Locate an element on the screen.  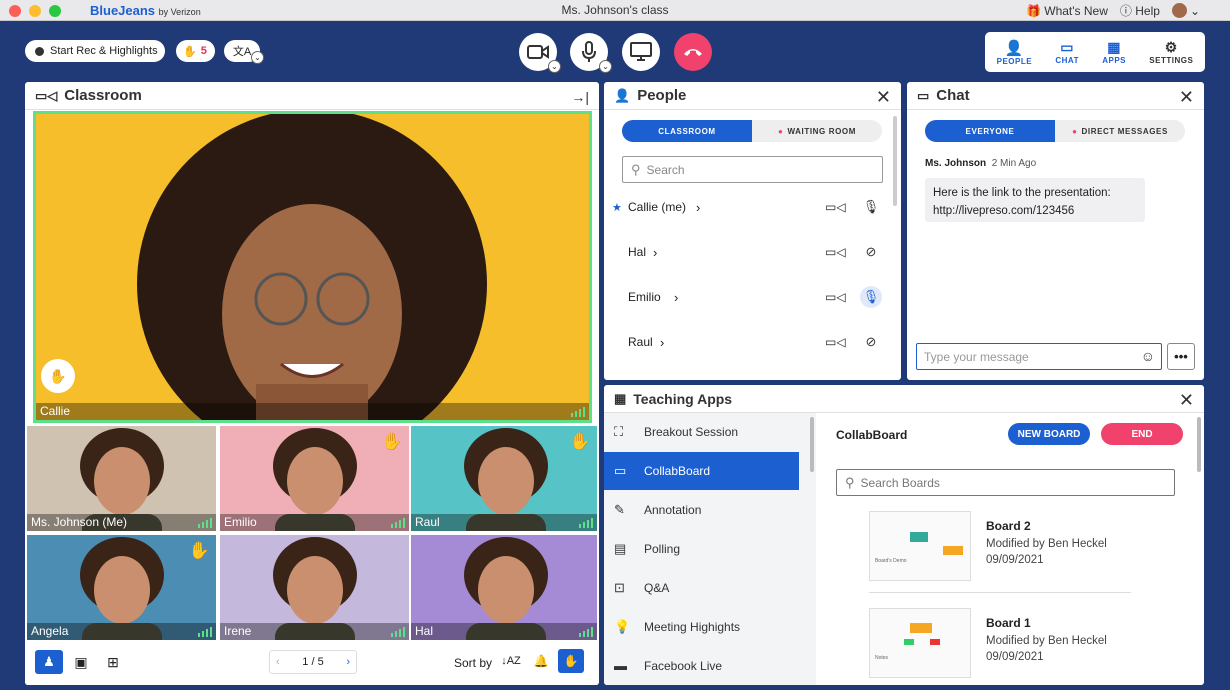
tab-waiting-room: ● WAITING ROOM is located at coordinates (817, 131).